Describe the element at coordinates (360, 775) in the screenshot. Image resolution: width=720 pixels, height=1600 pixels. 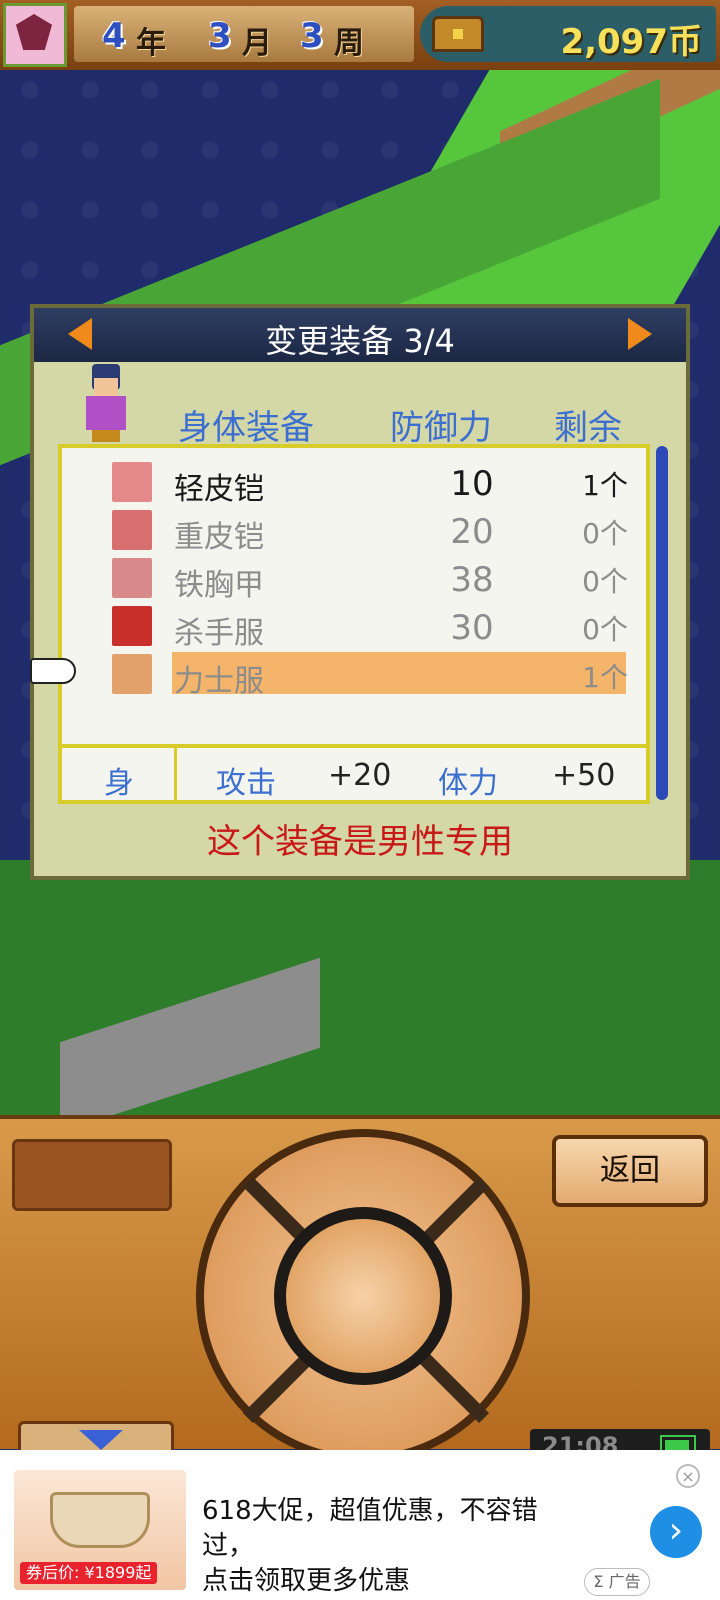
I see `attack-value: +20` at that location.